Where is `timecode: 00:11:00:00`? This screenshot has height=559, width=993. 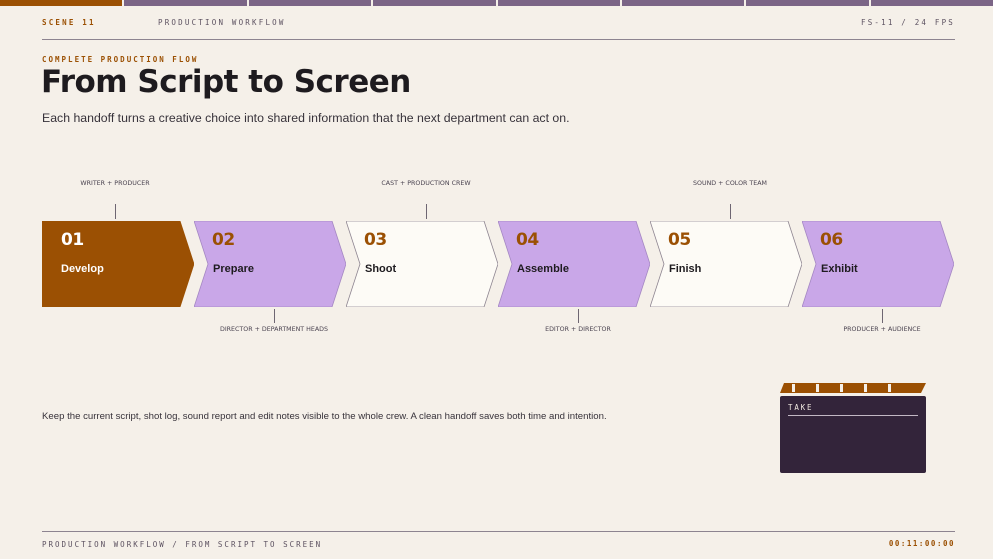
timecode: 00:11:00:00 is located at coordinates (921, 543).